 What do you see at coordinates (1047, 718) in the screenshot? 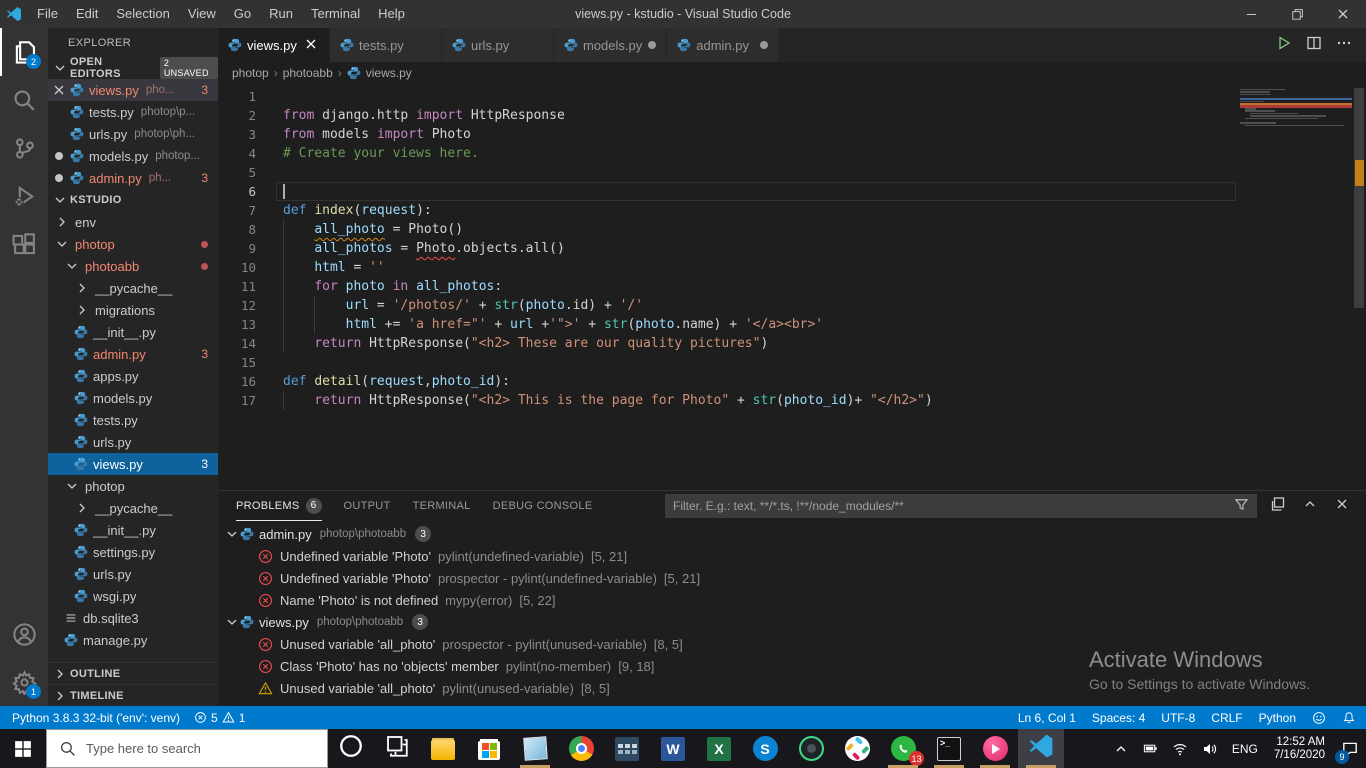
I see `status-cursor-position: Ln 6, Col 1` at bounding box center [1047, 718].